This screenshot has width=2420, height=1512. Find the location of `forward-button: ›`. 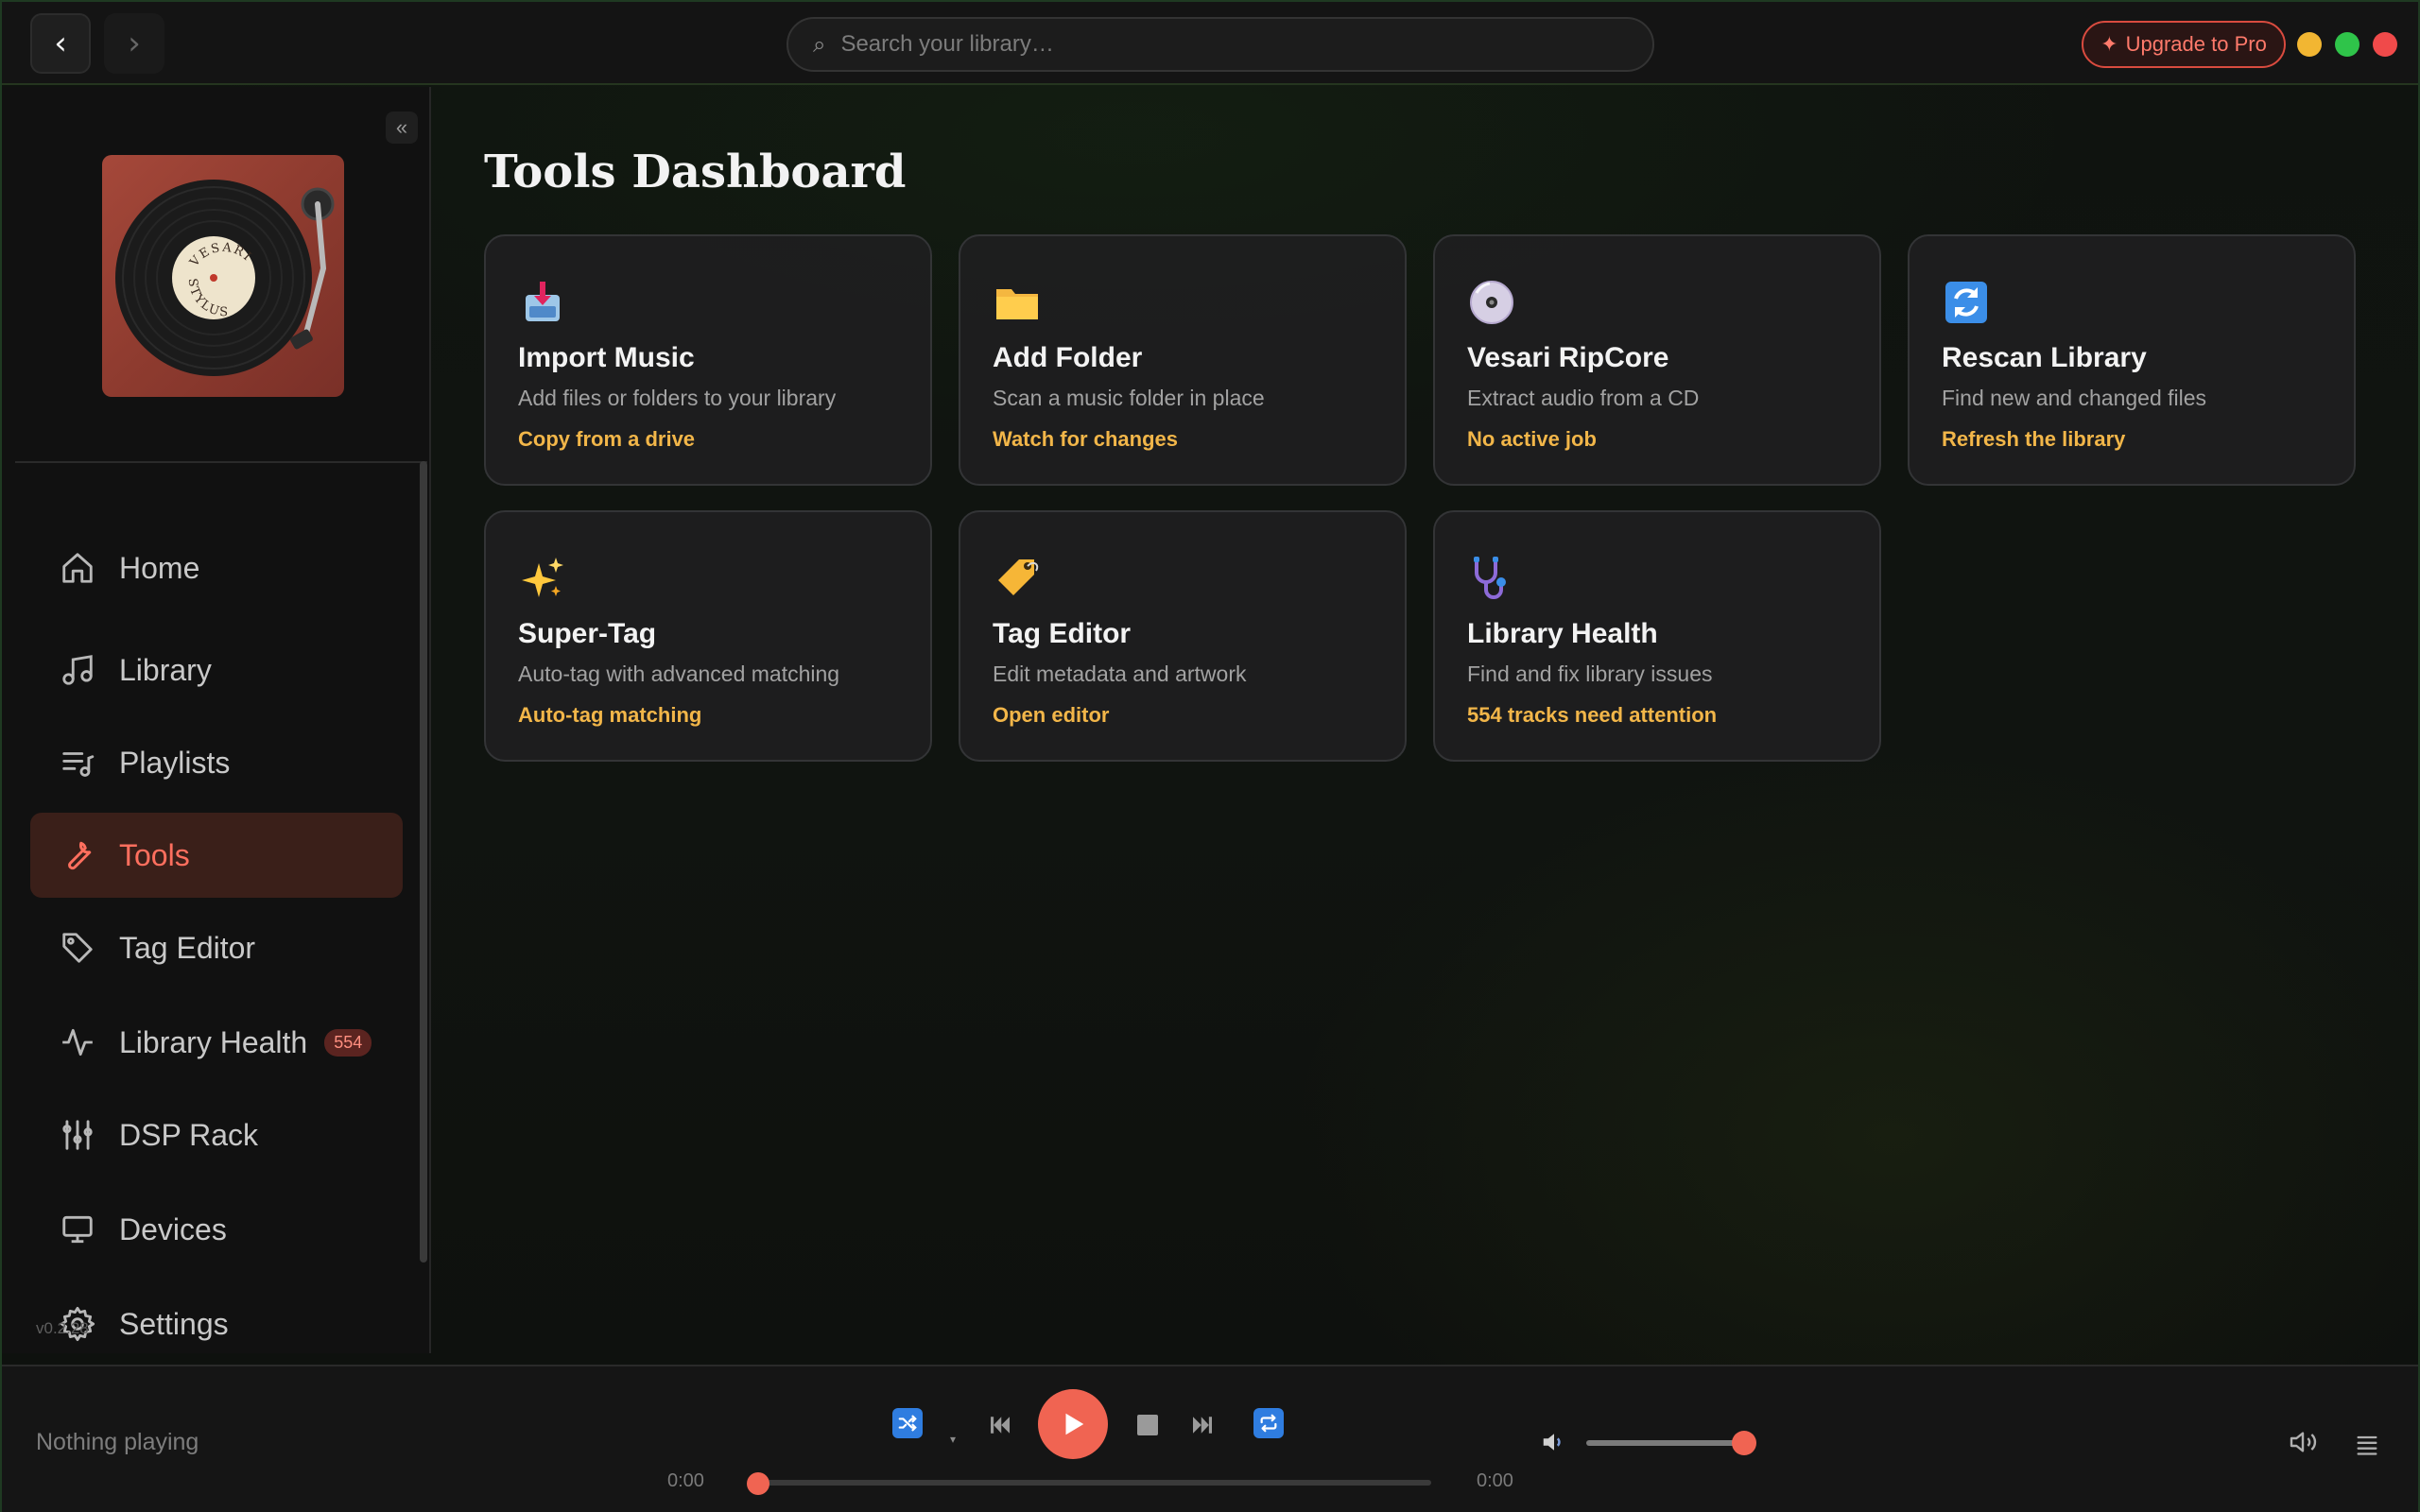

forward-button: › is located at coordinates (134, 43).